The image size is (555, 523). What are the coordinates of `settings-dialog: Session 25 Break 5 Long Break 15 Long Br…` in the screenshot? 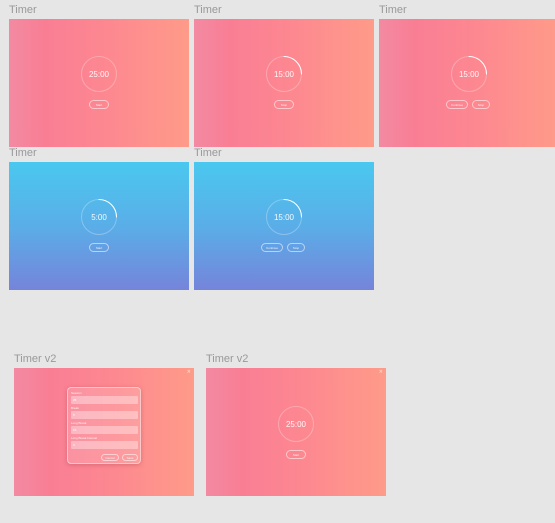 It's located at (104, 425).